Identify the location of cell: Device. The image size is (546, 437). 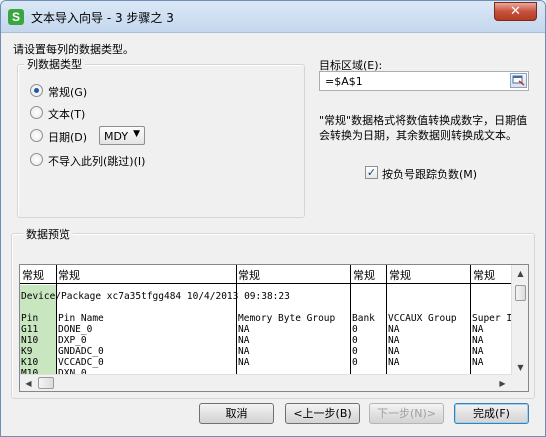
(38, 296).